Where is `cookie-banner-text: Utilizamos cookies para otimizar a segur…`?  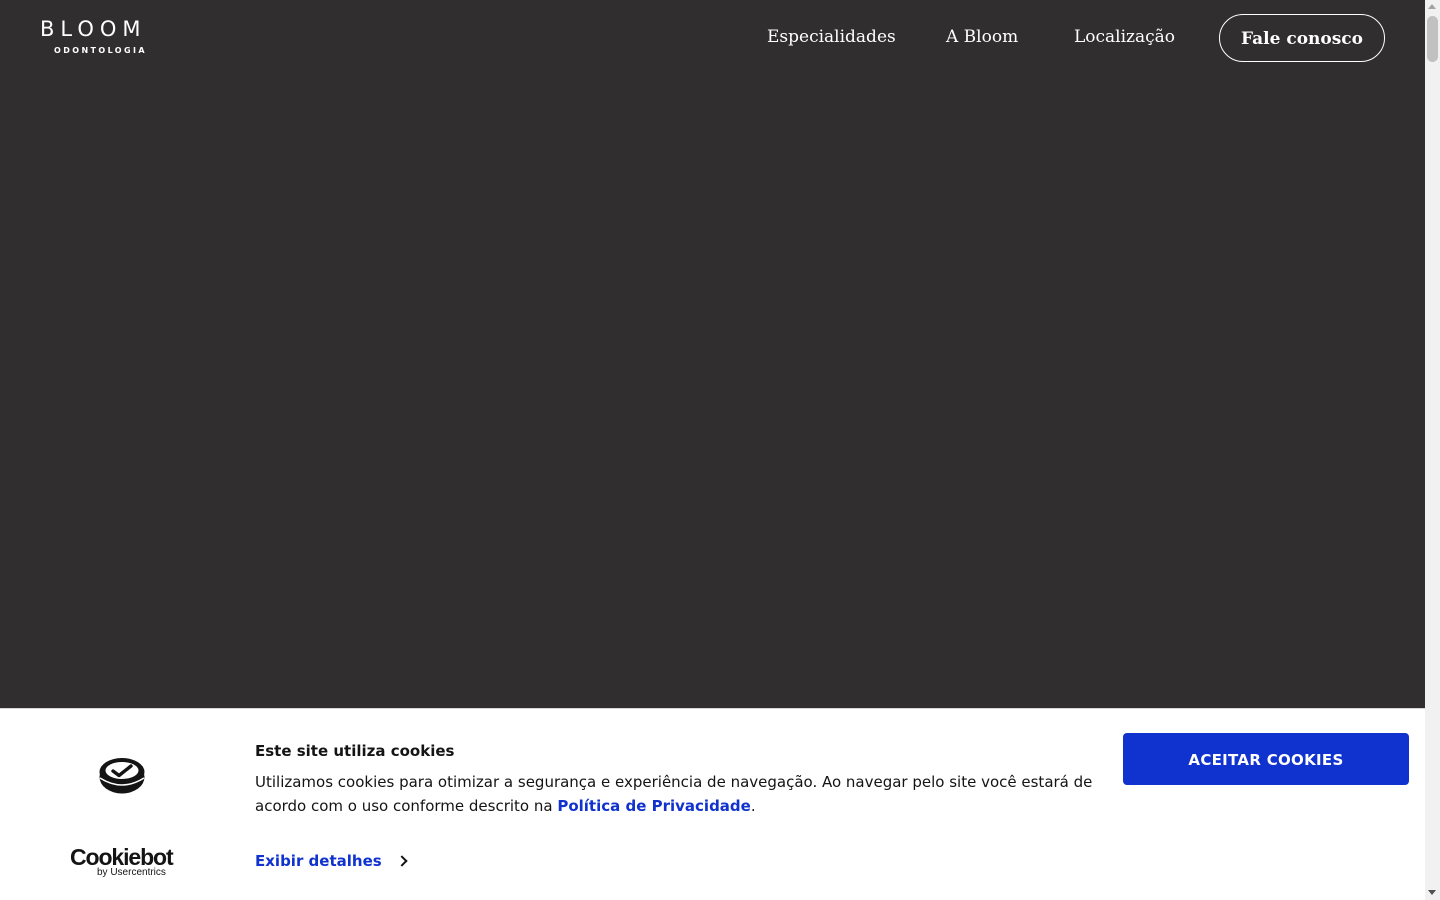
cookie-banner-text: Utilizamos cookies para otimizar a segur… is located at coordinates (675, 794).